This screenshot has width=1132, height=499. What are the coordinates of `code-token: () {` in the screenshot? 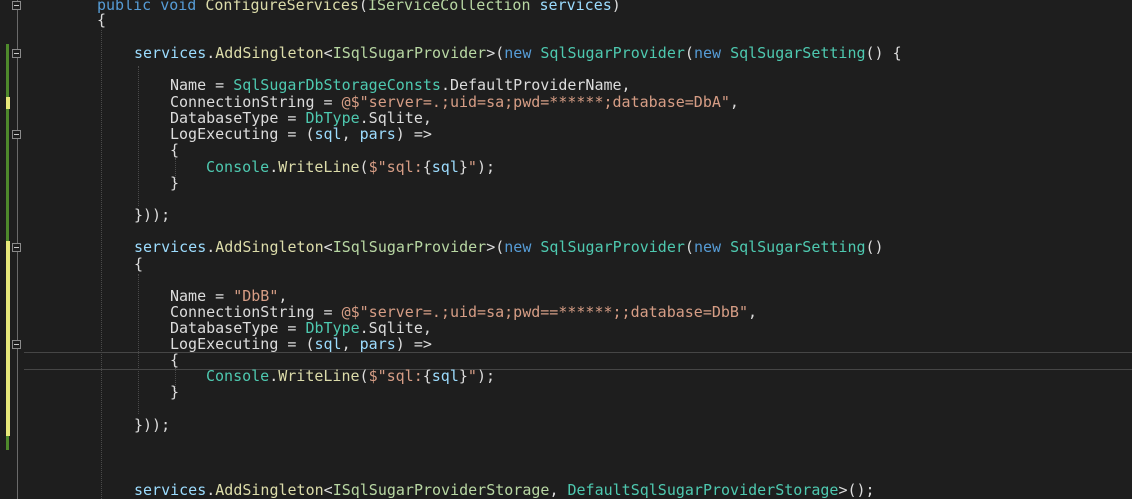 It's located at (883, 53).